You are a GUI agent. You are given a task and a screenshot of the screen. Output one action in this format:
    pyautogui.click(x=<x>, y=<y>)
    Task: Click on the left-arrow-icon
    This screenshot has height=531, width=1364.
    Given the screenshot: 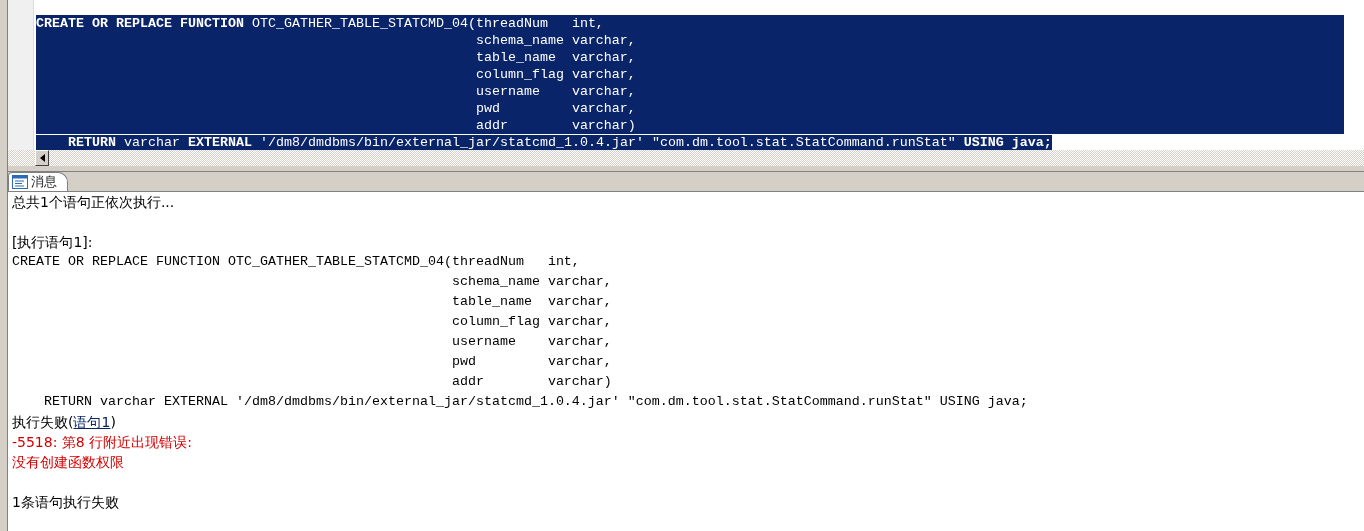 What is the action you would take?
    pyautogui.click(x=42, y=158)
    